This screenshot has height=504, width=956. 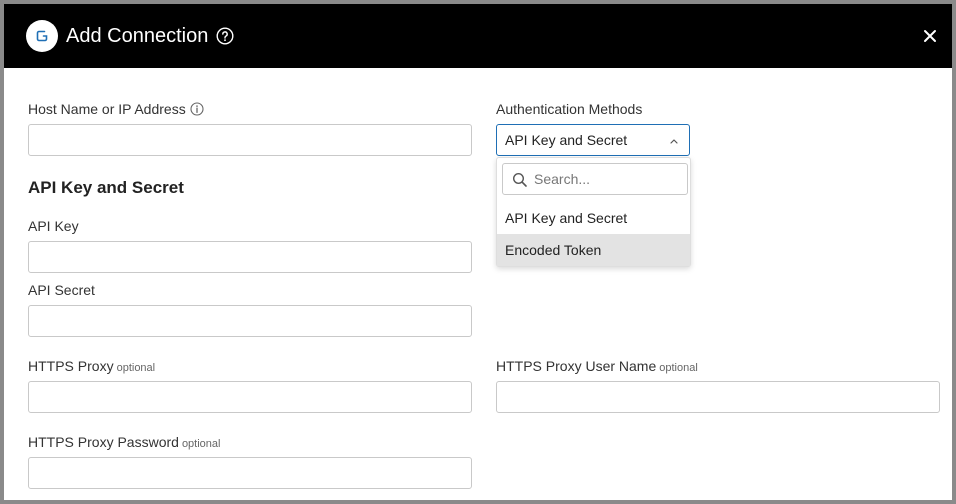 What do you see at coordinates (103, 442) in the screenshot?
I see `https-proxy-password-label-text: HTTPS Proxy Password` at bounding box center [103, 442].